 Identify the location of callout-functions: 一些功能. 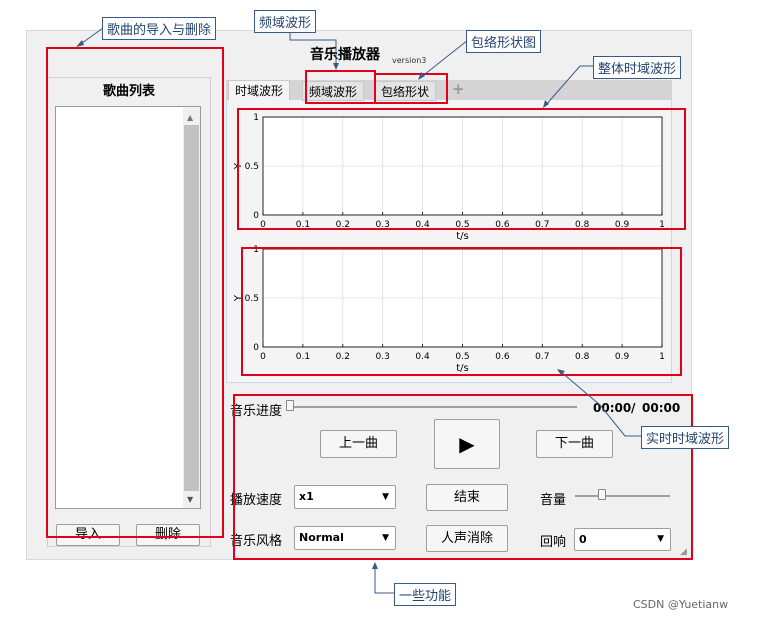
(425, 594).